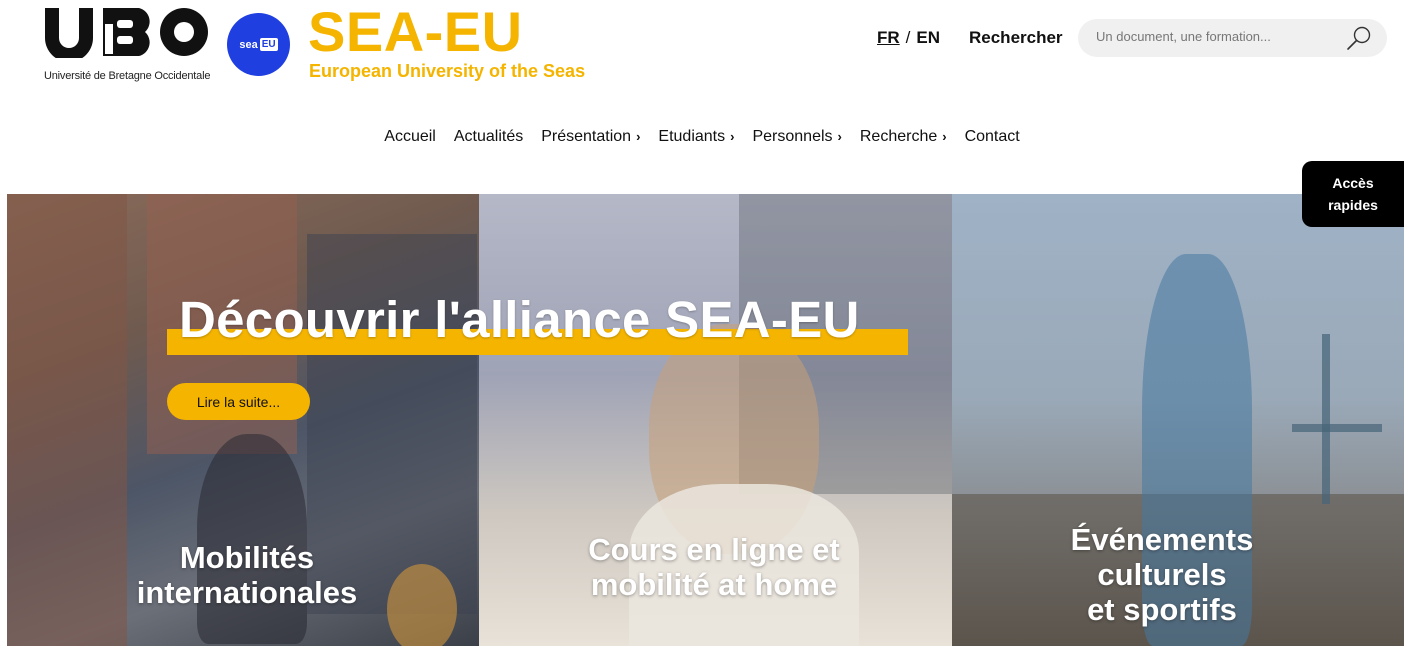 The image size is (1404, 646). What do you see at coordinates (488, 136) in the screenshot?
I see `nav-item-label: Actualités` at bounding box center [488, 136].